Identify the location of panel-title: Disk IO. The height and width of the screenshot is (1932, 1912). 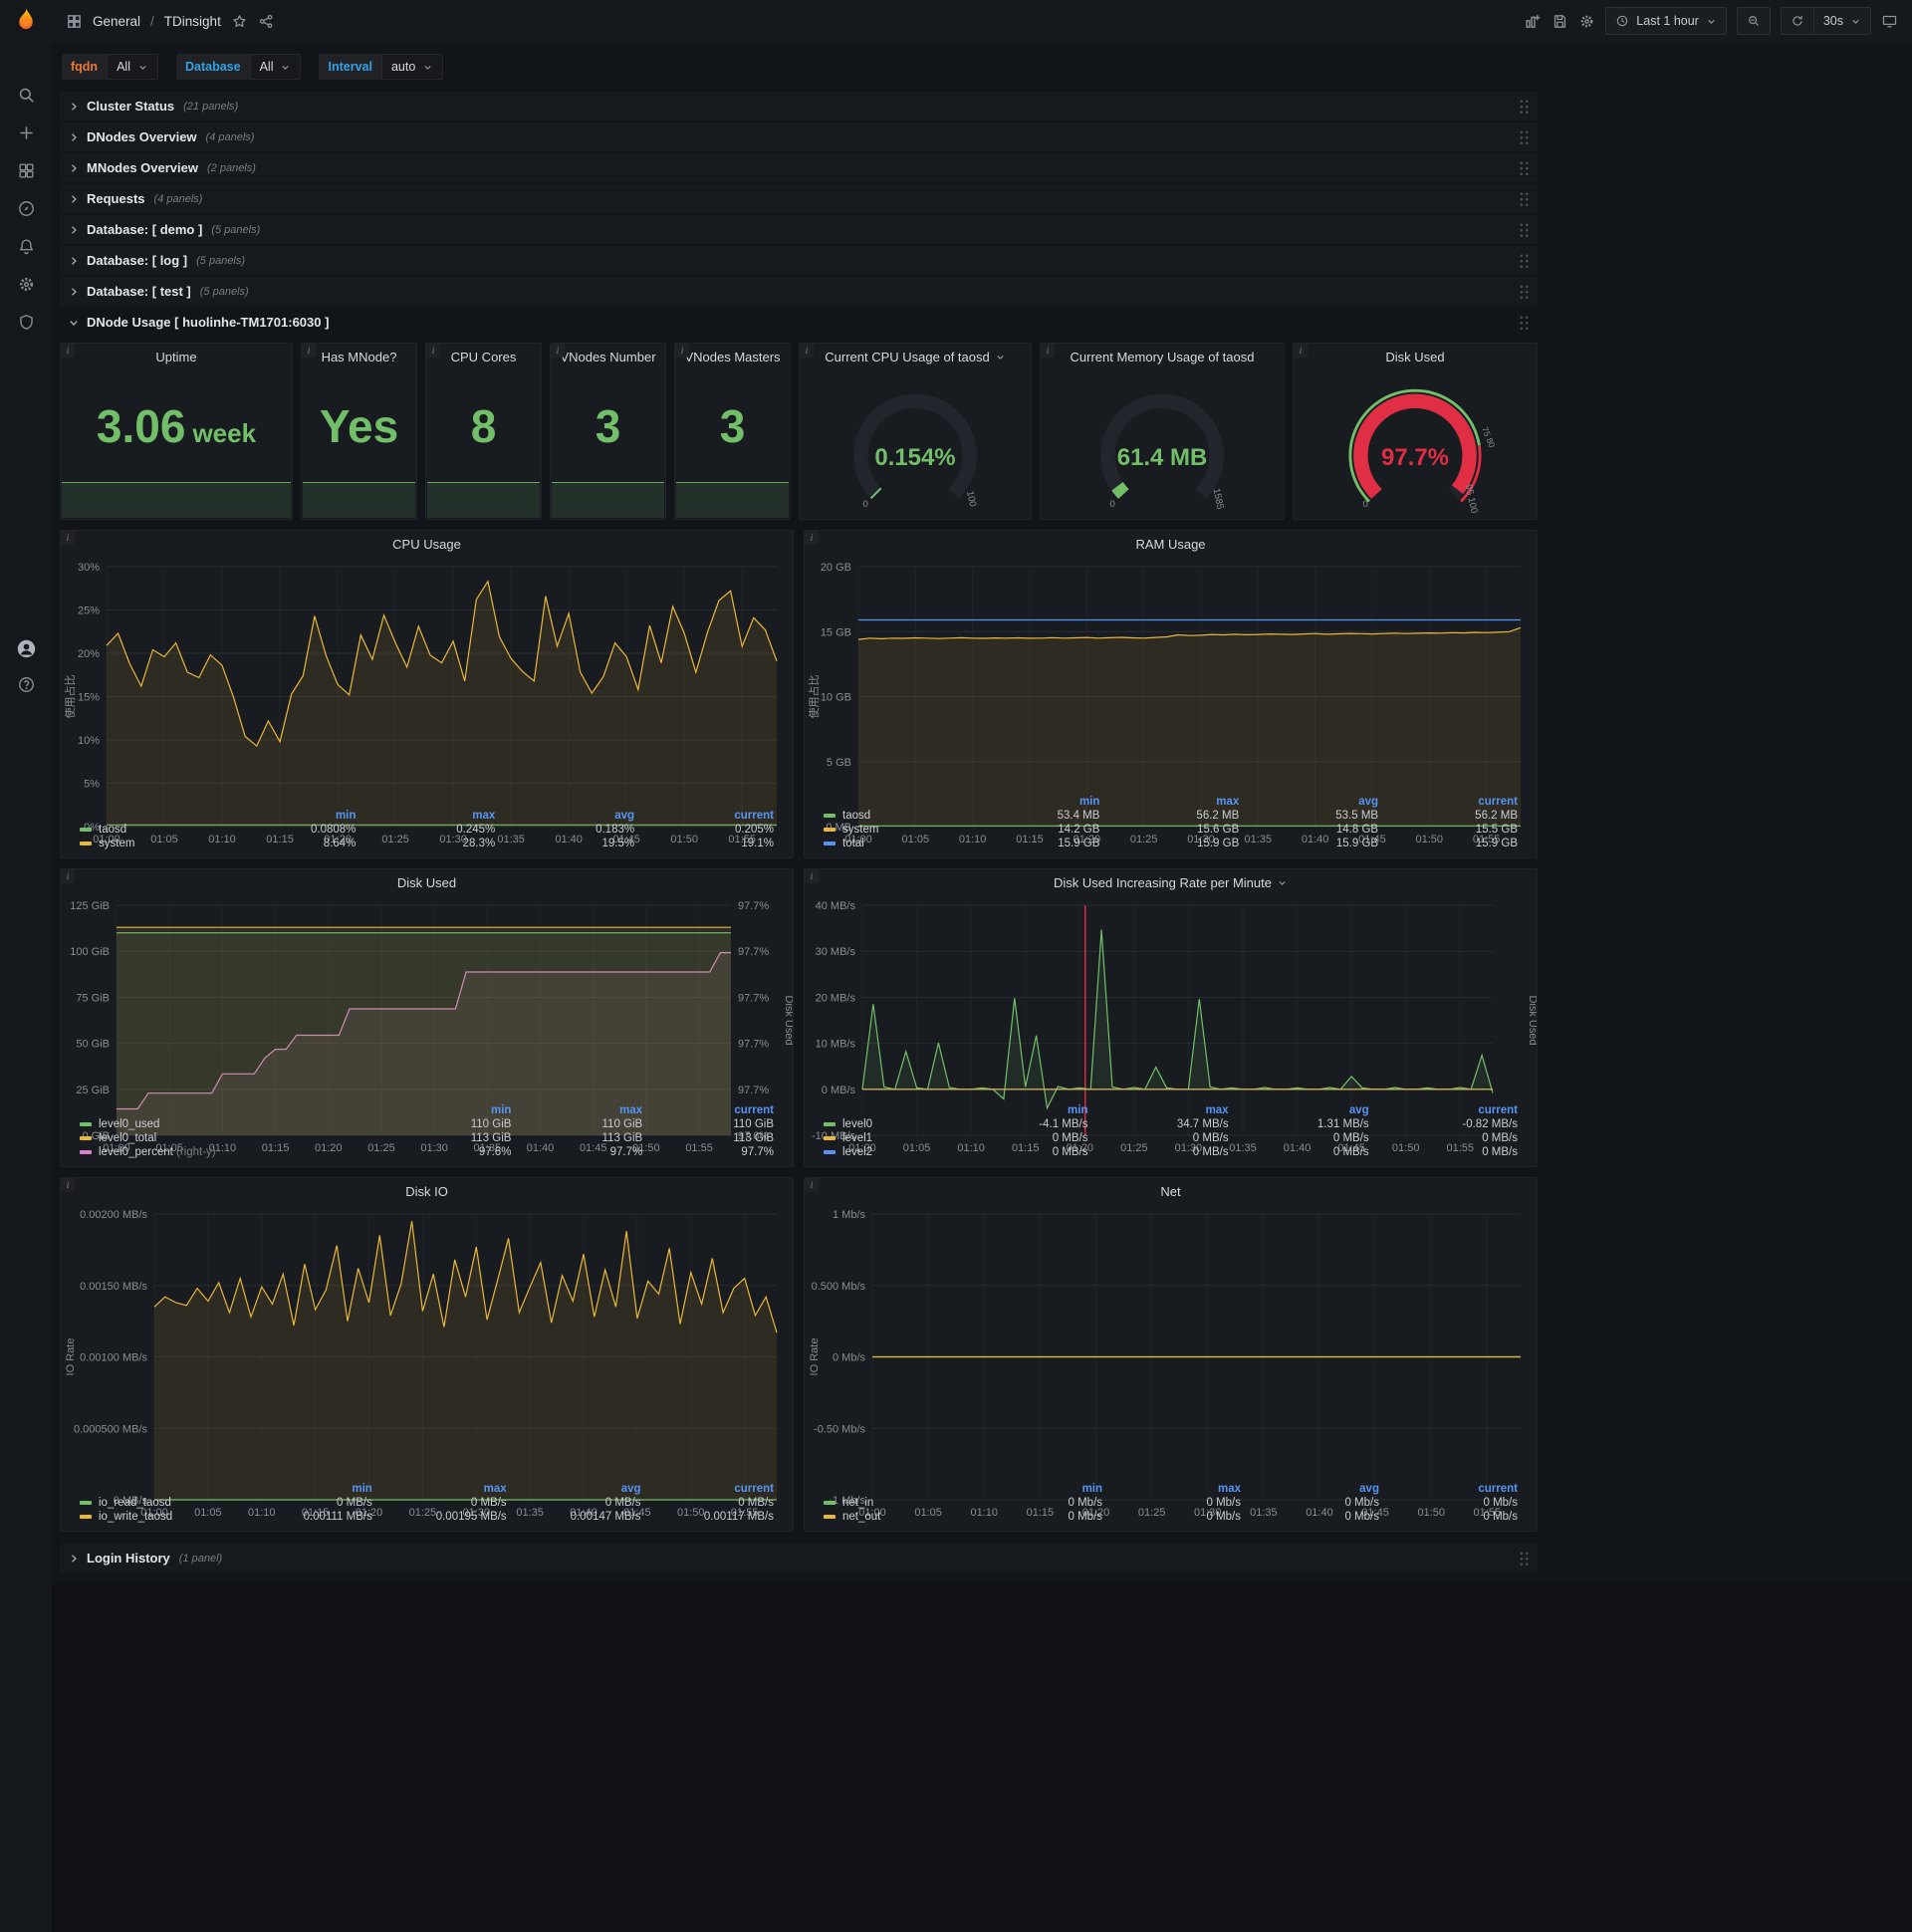
(426, 1192).